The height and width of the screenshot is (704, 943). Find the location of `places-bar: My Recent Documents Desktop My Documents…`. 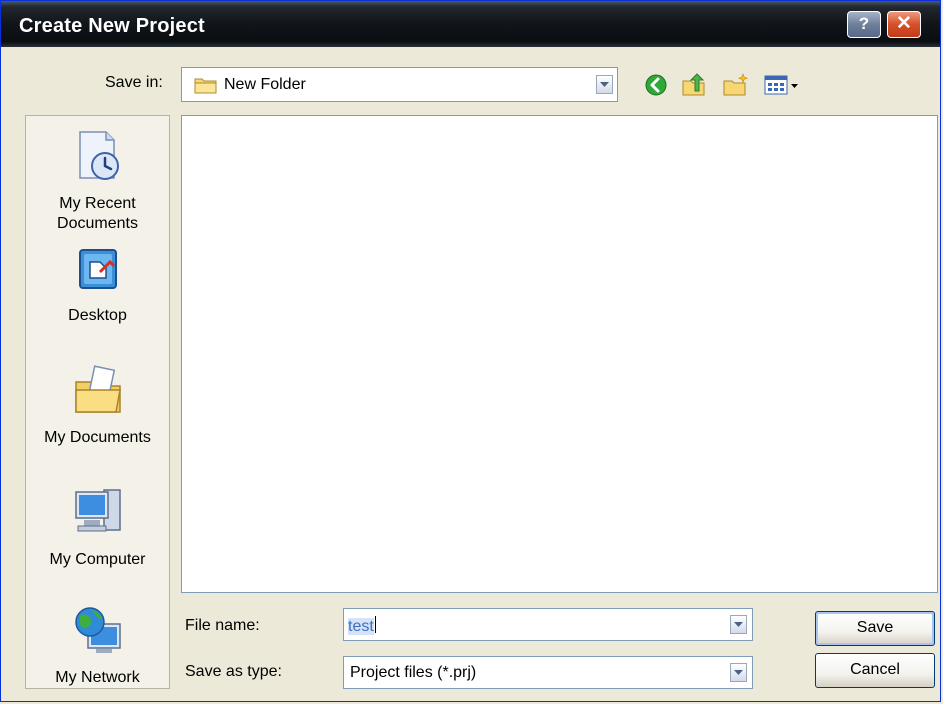

places-bar: My Recent Documents Desktop My Documents… is located at coordinates (97, 402).